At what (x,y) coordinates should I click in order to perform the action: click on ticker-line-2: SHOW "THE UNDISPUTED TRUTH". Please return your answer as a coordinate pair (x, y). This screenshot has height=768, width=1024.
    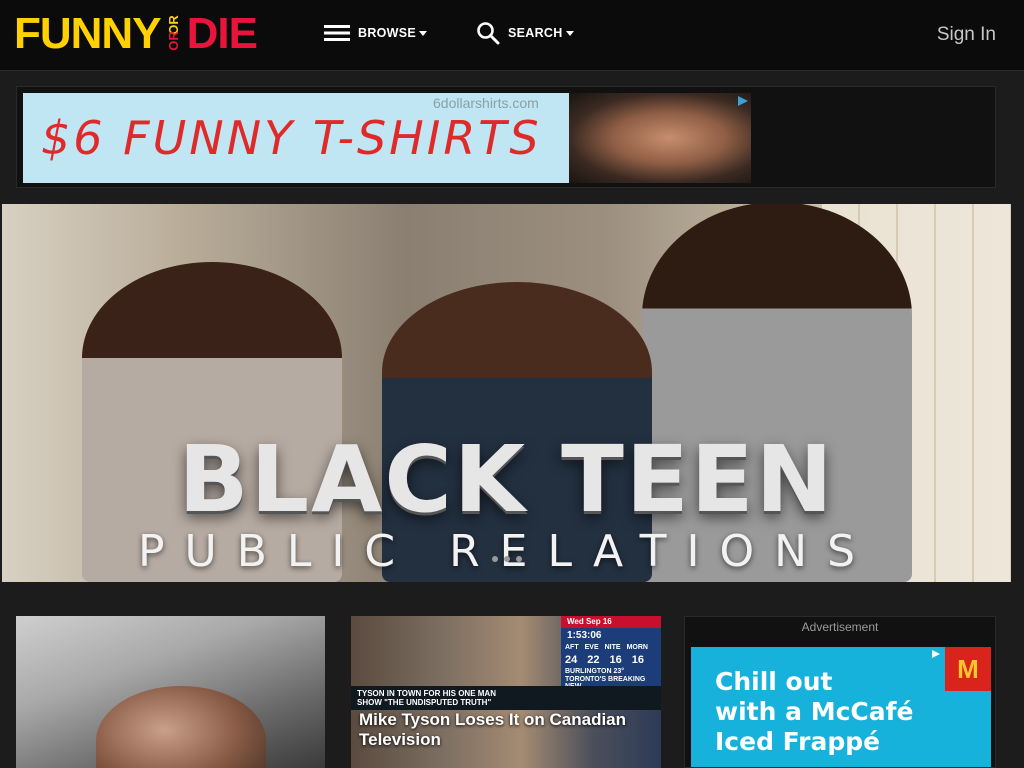
    Looking at the image, I should click on (424, 702).